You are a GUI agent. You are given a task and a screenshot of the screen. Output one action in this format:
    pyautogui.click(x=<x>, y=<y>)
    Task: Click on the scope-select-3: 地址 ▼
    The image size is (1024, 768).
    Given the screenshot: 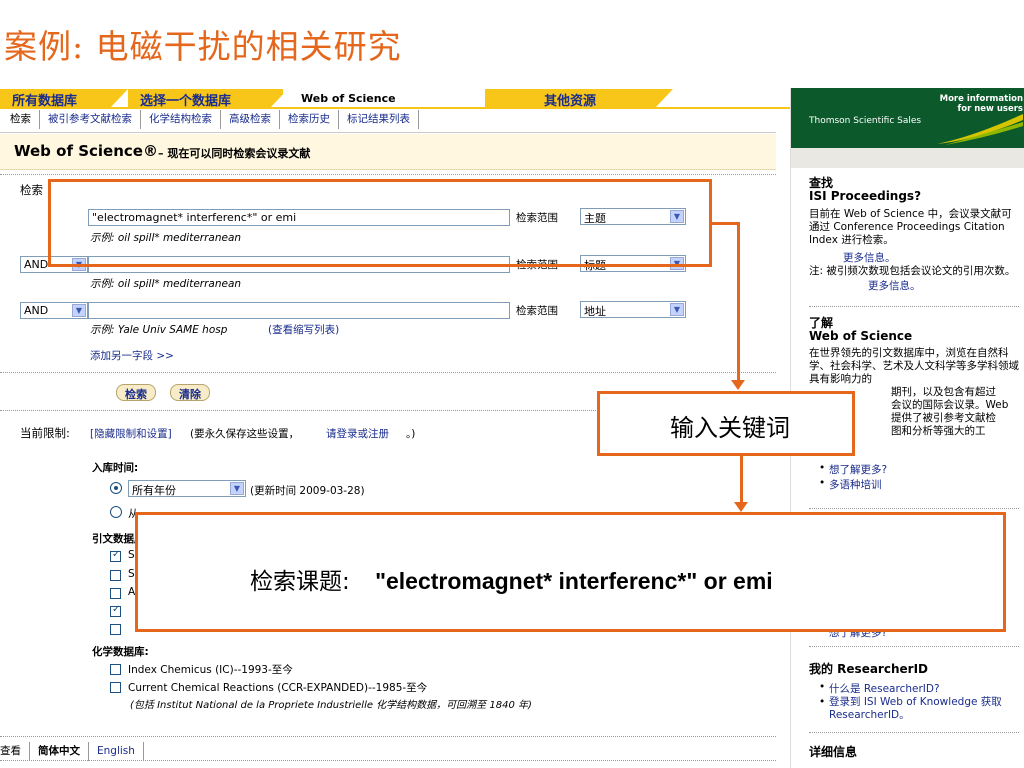 What is the action you would take?
    pyautogui.click(x=633, y=309)
    